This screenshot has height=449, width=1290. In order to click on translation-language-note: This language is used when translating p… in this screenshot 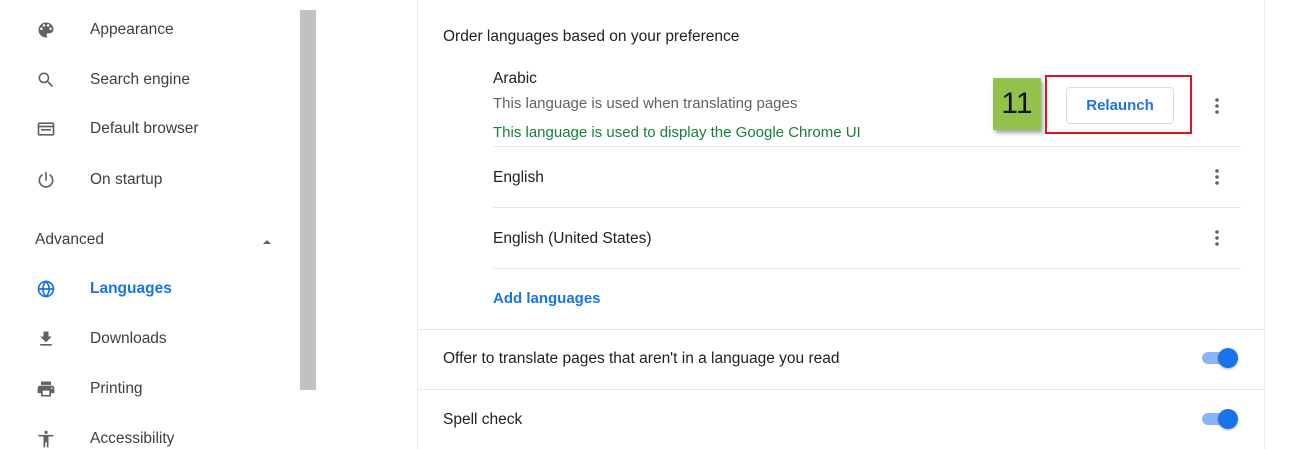, I will do `click(645, 103)`.